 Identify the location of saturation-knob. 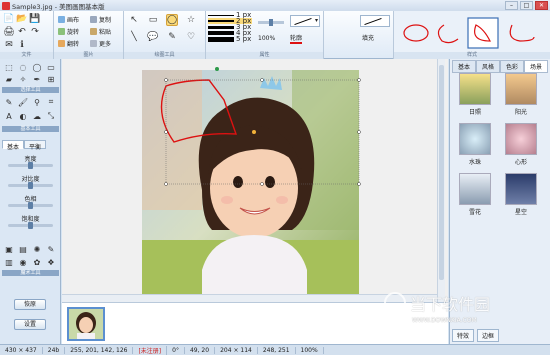
(30, 225).